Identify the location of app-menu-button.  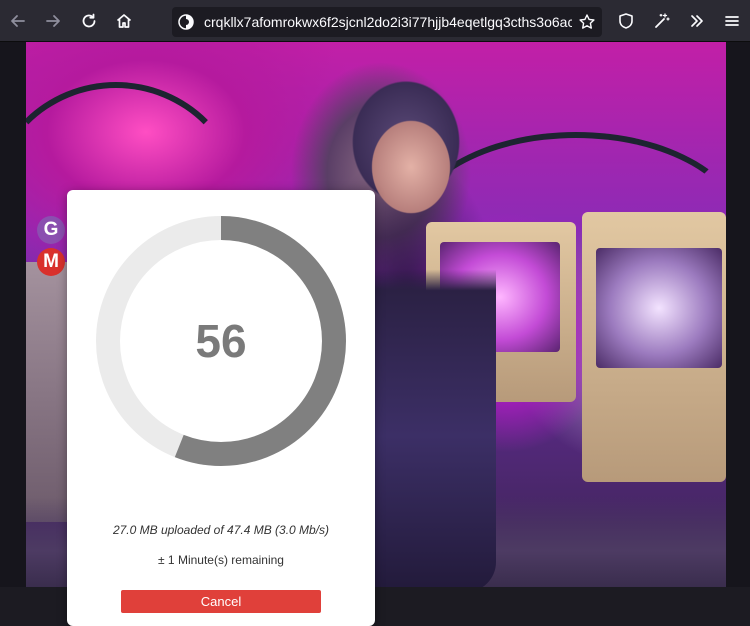
(732, 21).